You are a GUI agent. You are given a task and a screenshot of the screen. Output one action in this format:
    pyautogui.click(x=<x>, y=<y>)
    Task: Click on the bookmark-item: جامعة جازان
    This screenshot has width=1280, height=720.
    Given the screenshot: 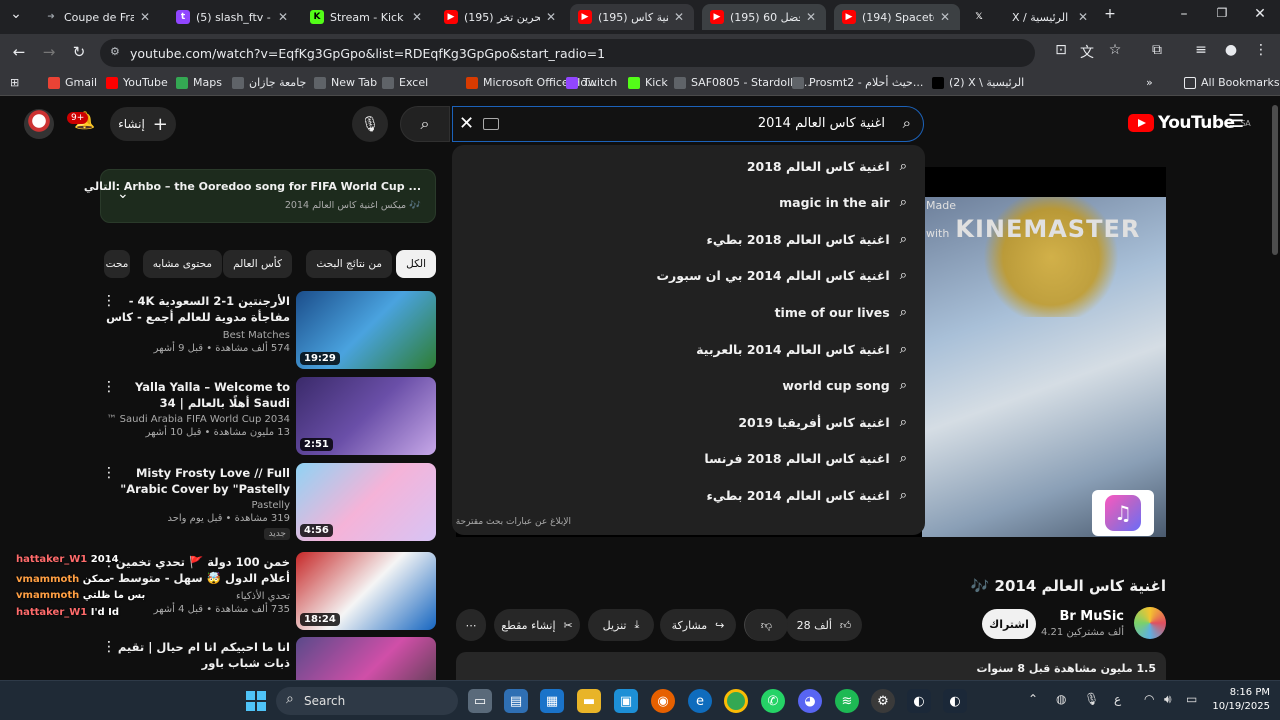 What is the action you would take?
    pyautogui.click(x=269, y=82)
    